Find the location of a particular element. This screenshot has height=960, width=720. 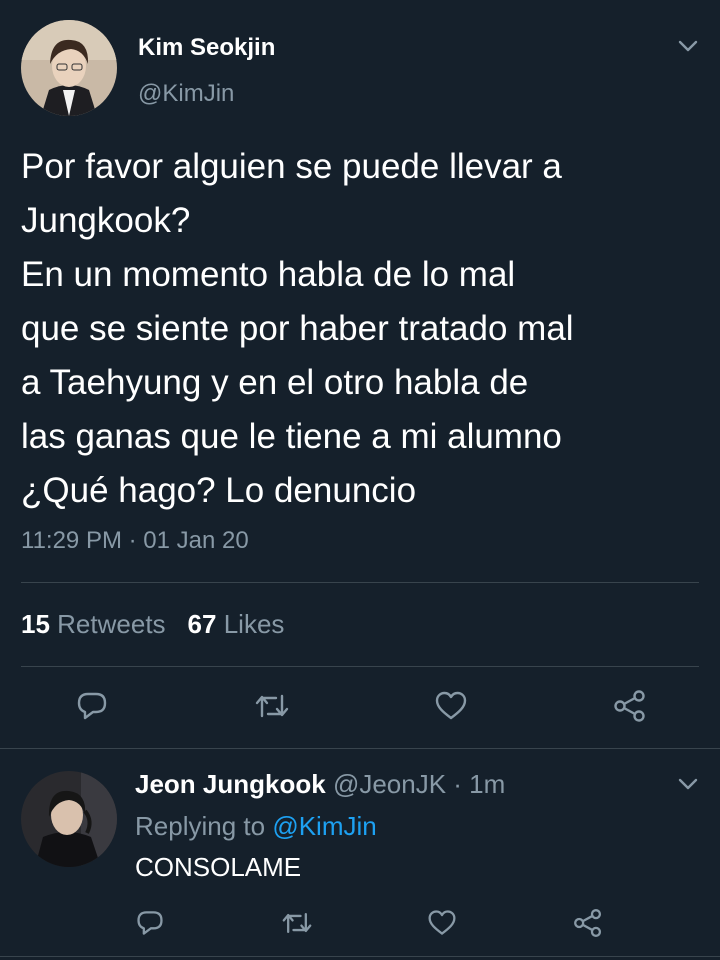

replying-to-label: Replying to is located at coordinates (200, 826).